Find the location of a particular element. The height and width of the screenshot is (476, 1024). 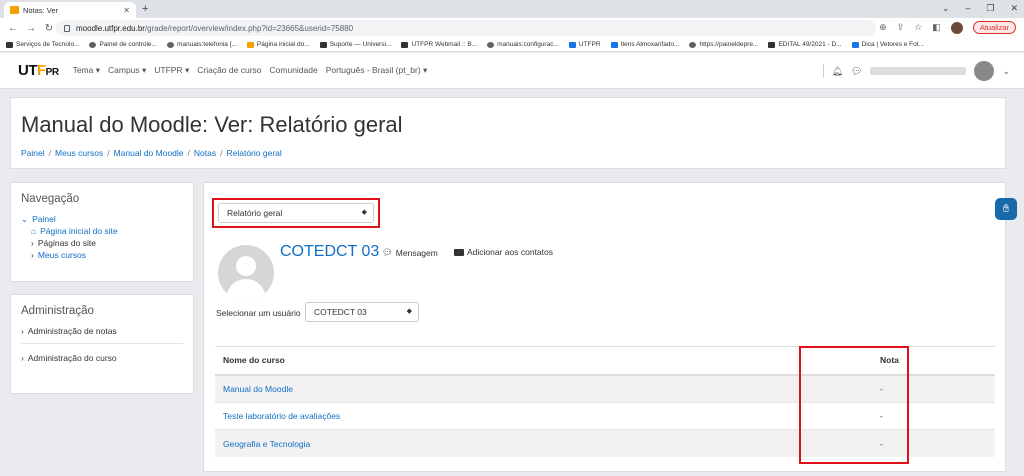

add-contact-label: Adicionar aos contatos is located at coordinates (510, 252).